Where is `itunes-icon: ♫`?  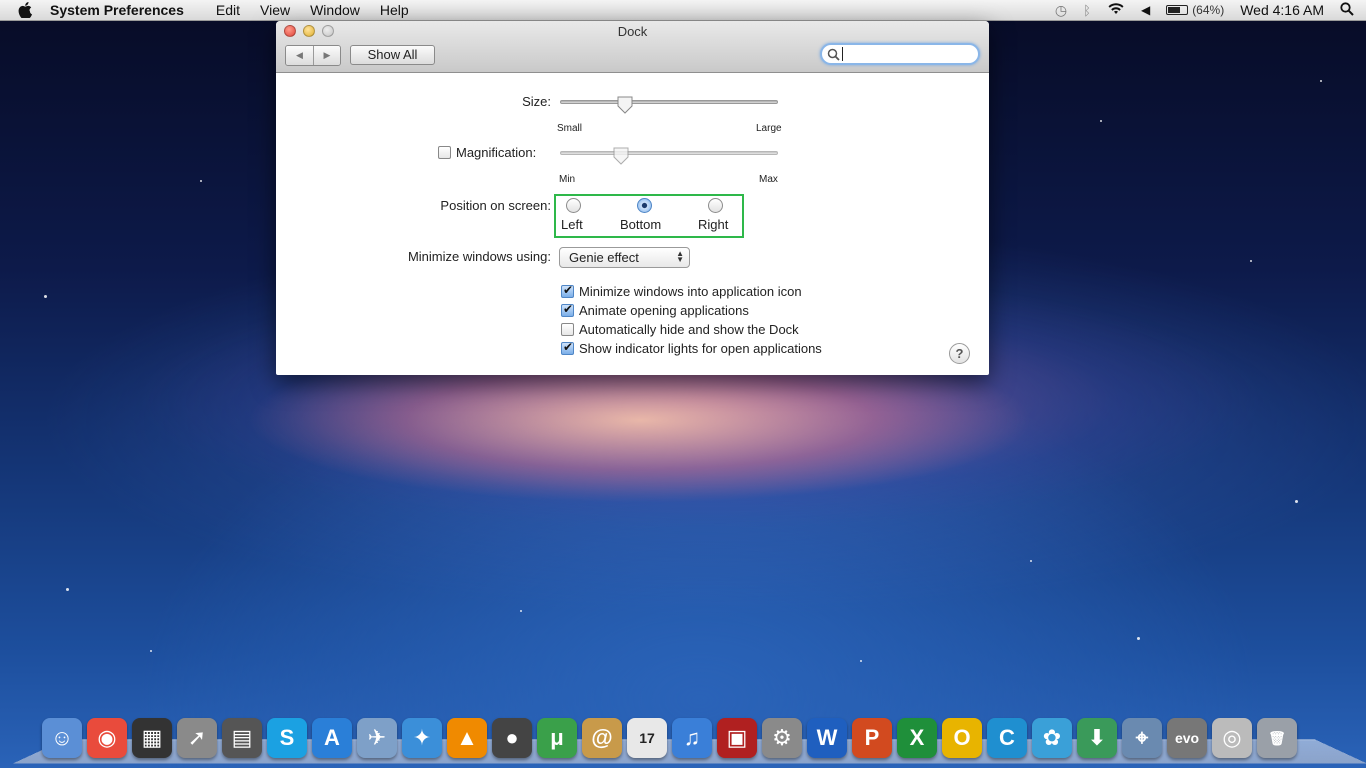 itunes-icon: ♫ is located at coordinates (692, 738).